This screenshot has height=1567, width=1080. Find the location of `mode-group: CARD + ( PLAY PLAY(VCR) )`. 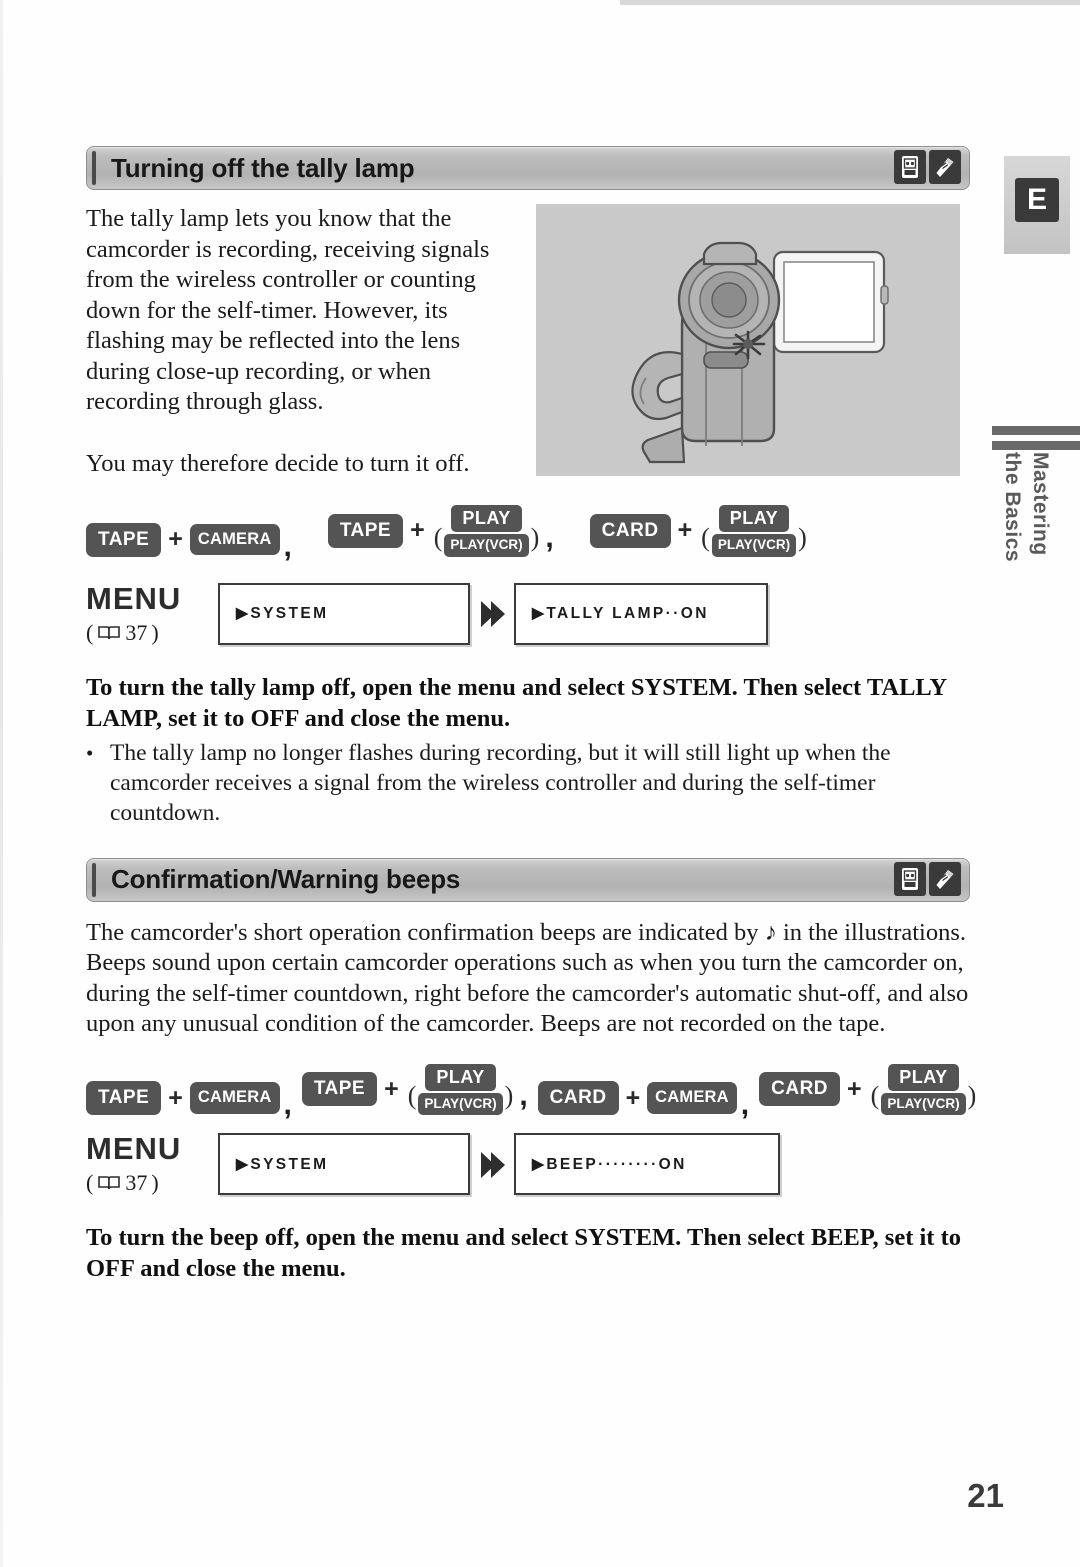

mode-group: CARD + ( PLAY PLAY(VCR) ) is located at coordinates (699, 531).